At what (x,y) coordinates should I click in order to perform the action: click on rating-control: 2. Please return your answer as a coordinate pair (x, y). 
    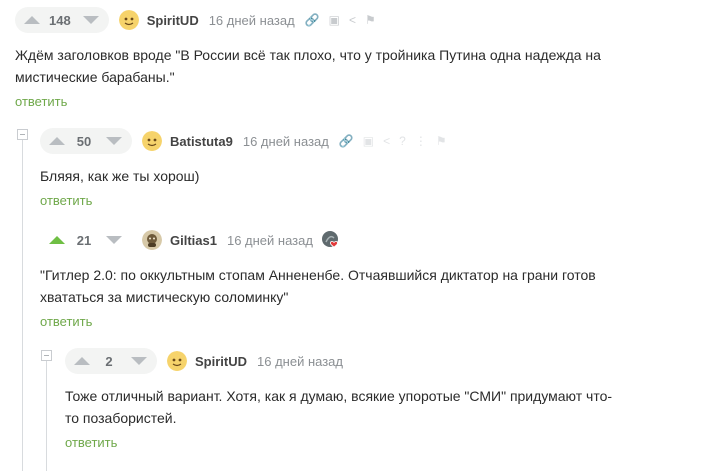
    Looking at the image, I should click on (111, 361).